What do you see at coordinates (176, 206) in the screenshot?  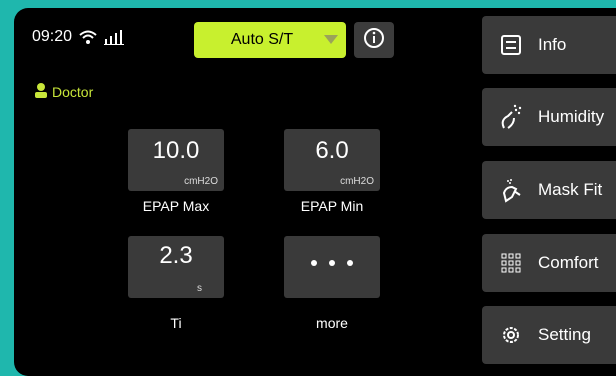 I see `param-label: EPAP Max` at bounding box center [176, 206].